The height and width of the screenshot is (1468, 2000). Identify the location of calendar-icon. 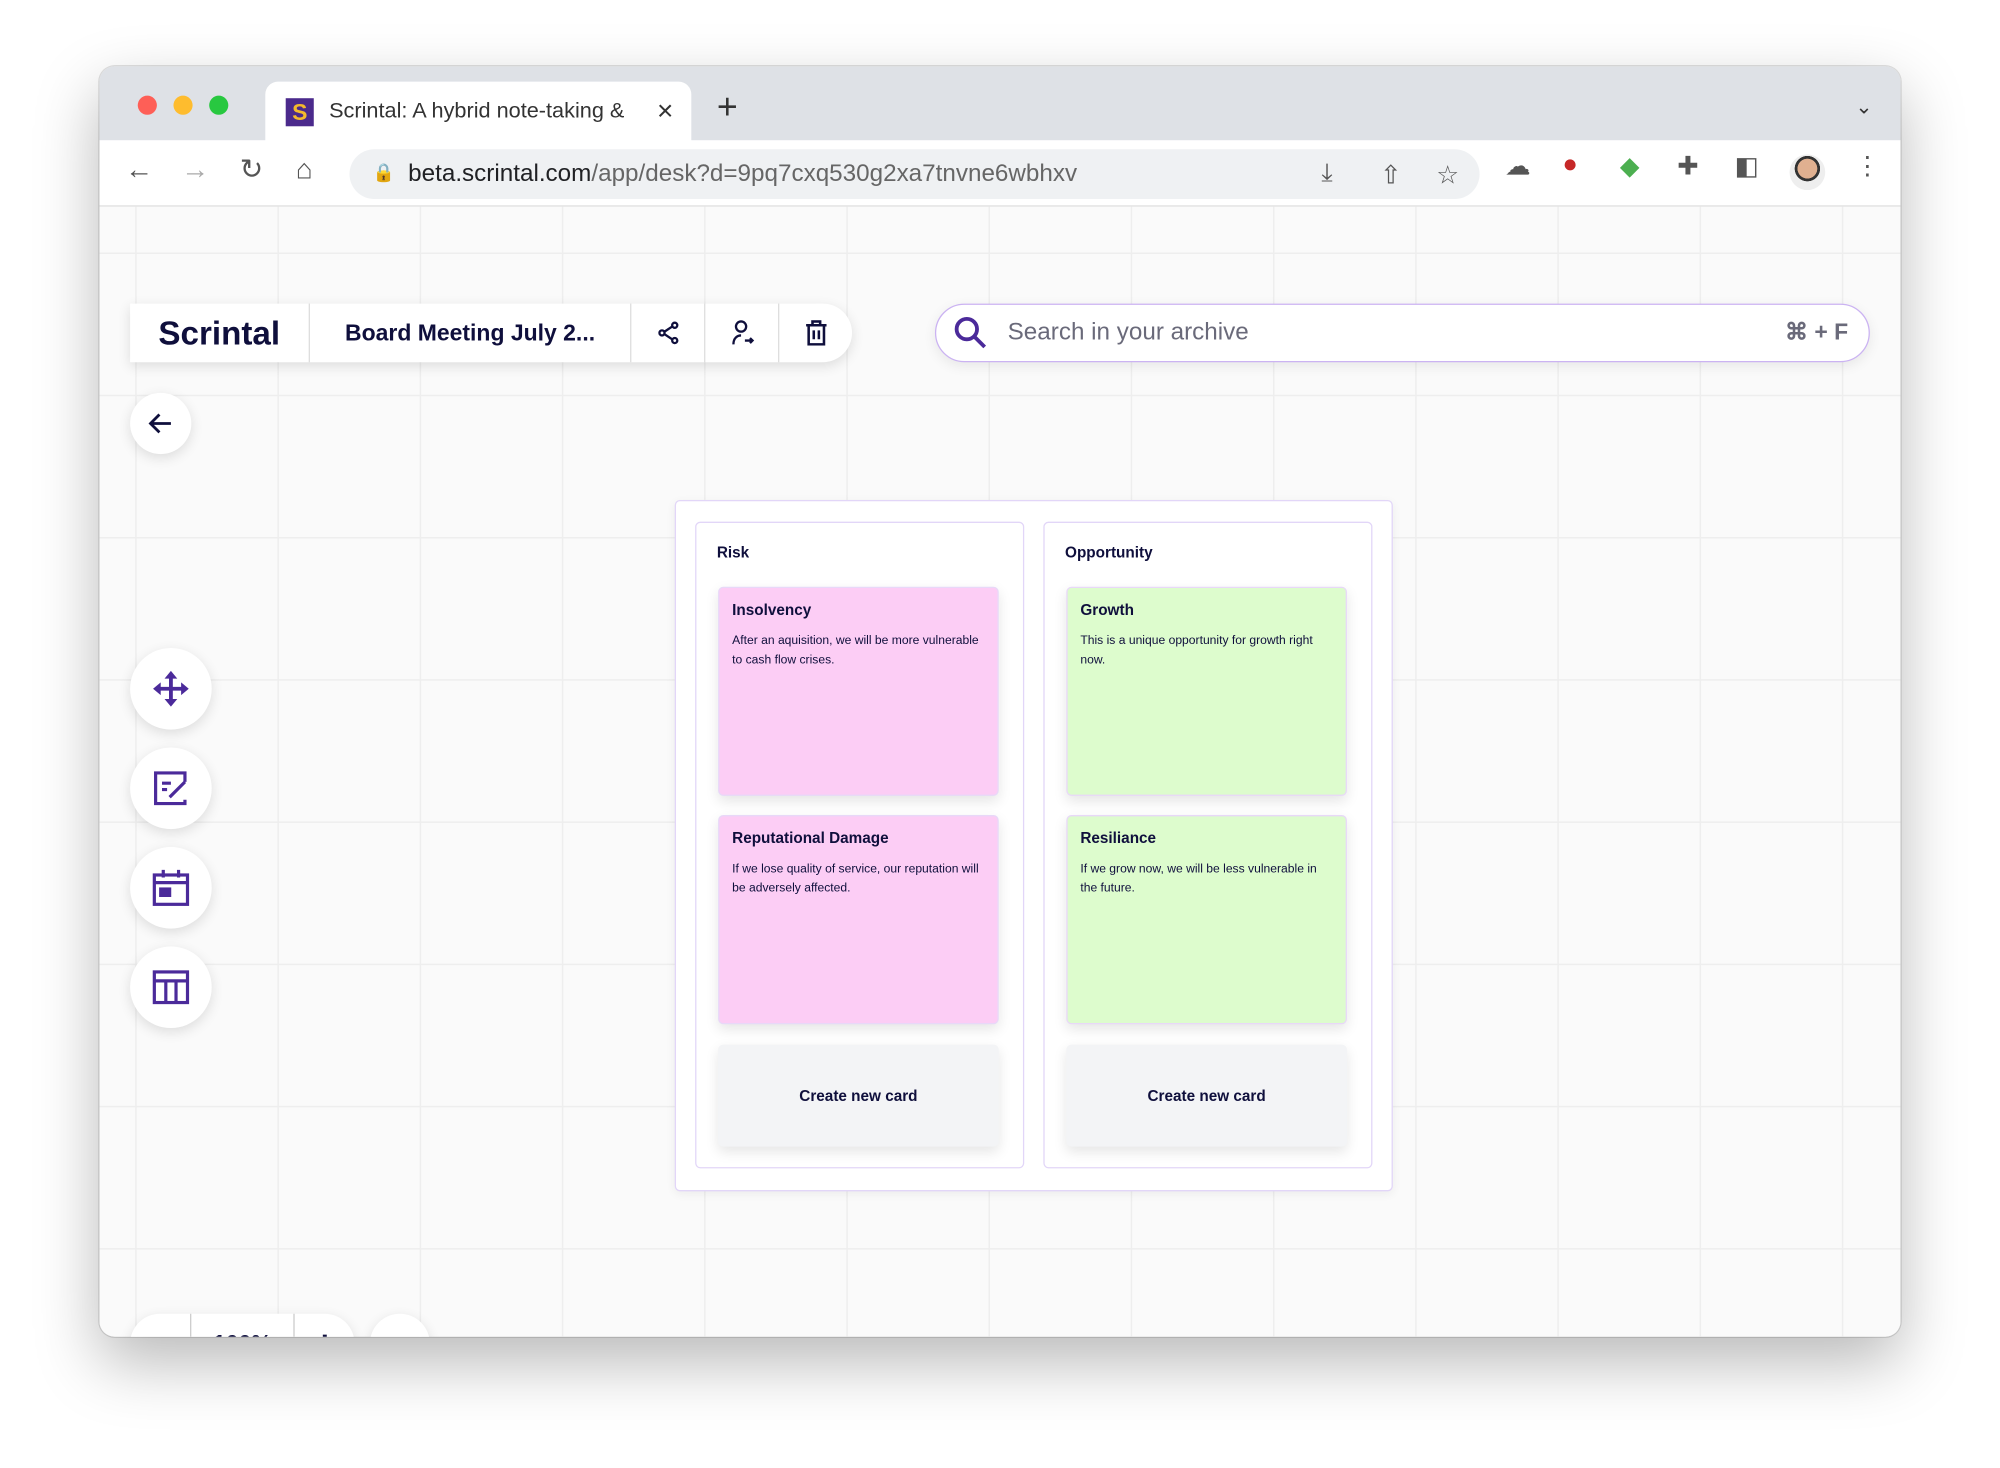
(171, 887).